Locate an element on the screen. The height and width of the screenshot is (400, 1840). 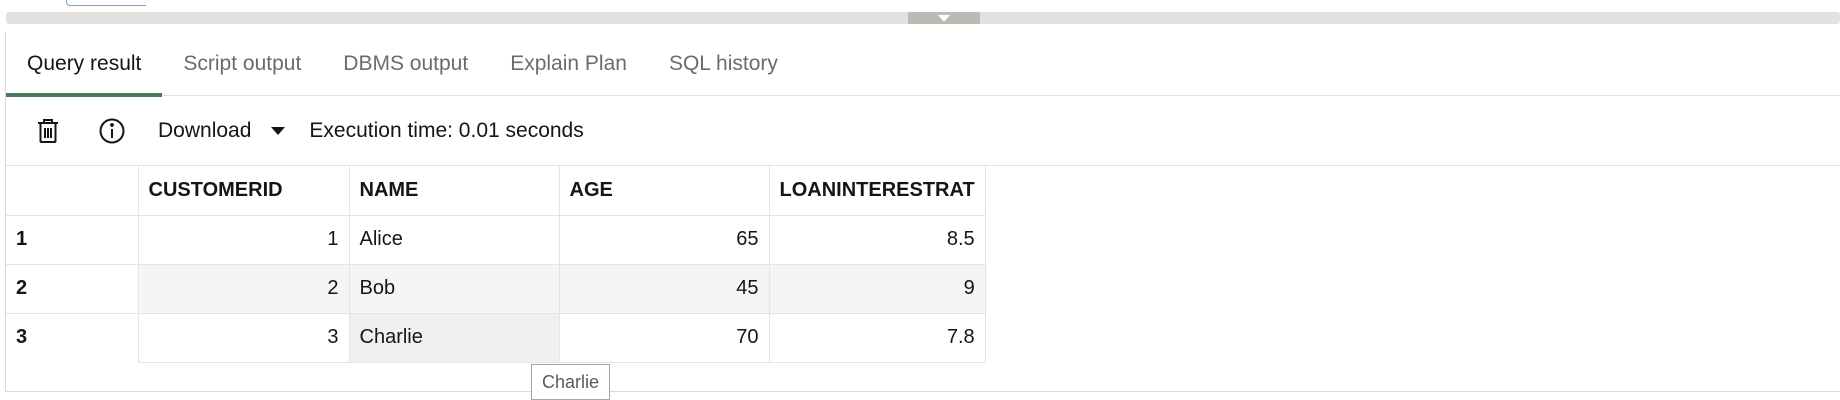
chevron-down-icon is located at coordinates (944, 18).